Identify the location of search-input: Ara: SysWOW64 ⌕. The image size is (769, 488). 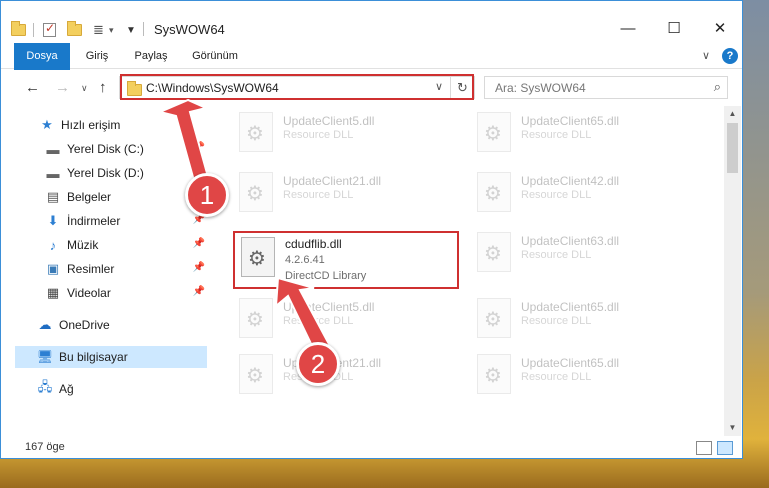
(606, 87).